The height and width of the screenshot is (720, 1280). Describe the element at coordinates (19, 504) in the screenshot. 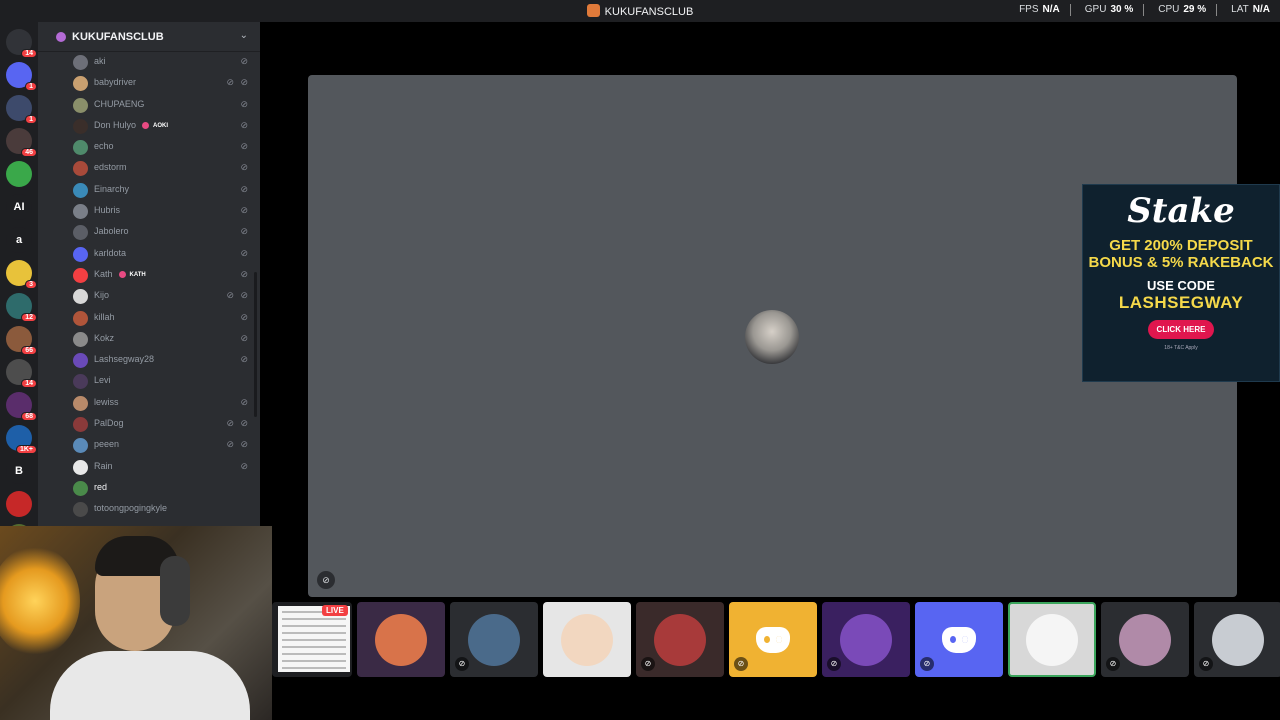

I see `server-avatar-icon` at that location.